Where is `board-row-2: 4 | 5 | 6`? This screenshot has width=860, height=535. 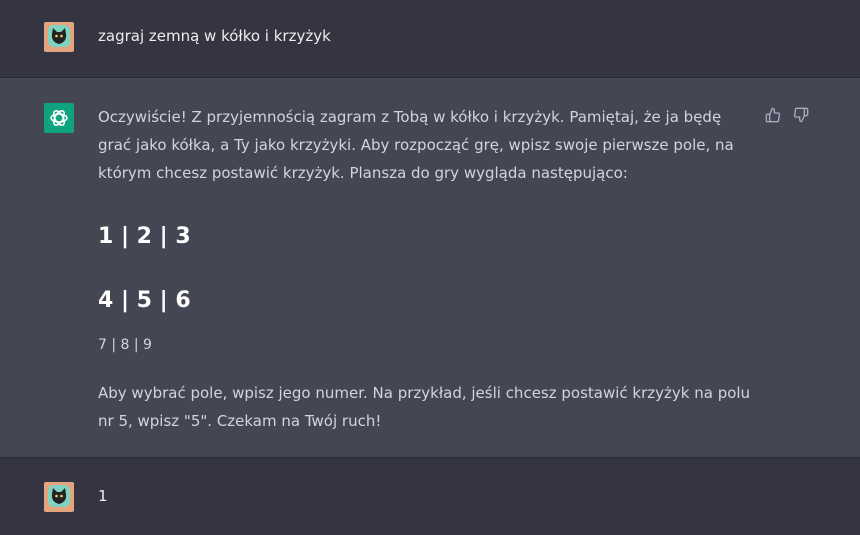 board-row-2: 4 | 5 | 6 is located at coordinates (144, 300).